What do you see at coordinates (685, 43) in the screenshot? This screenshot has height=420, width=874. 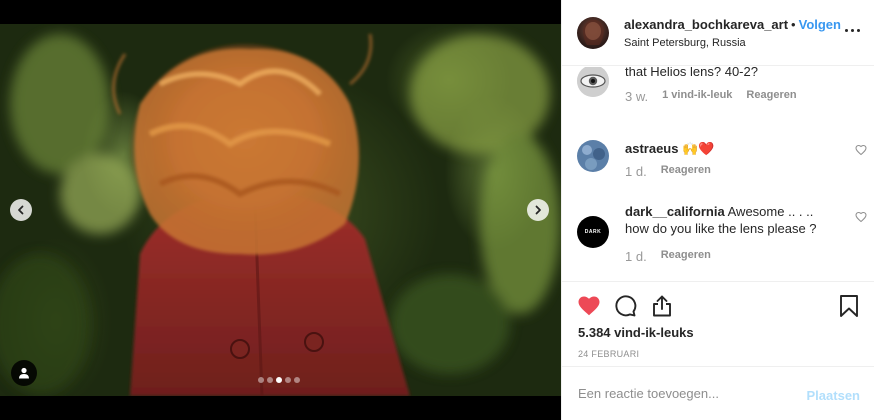 I see `post-location: Saint Petersburg, Russia` at bounding box center [685, 43].